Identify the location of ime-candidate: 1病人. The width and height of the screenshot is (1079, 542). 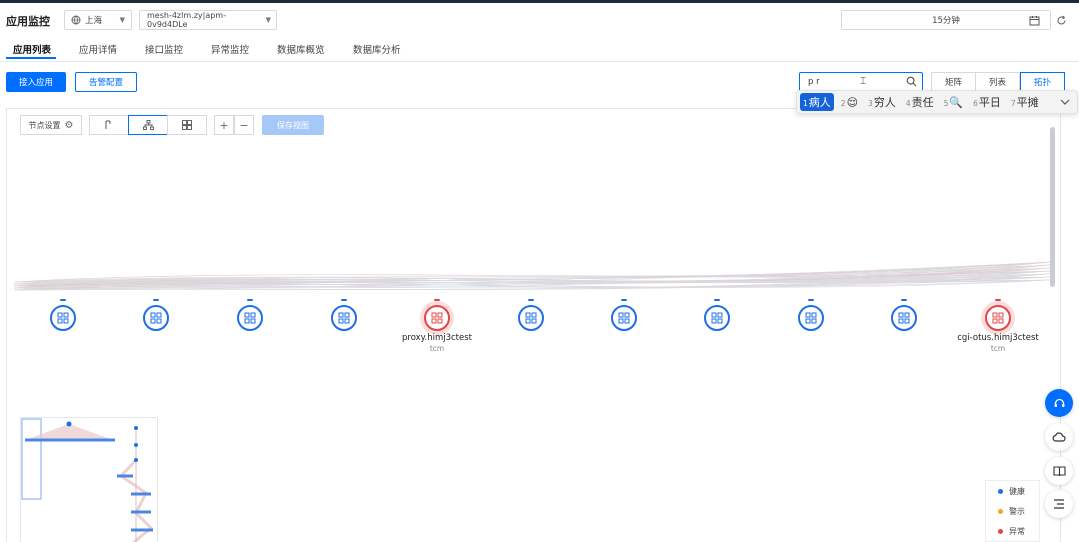
(817, 102).